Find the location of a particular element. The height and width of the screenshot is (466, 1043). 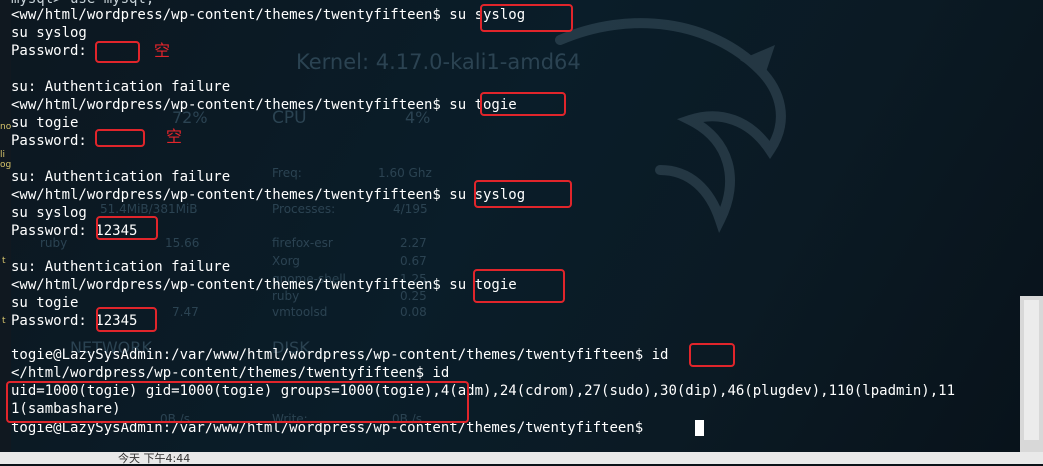

scrollbar-thumb is located at coordinates (1031, 370).